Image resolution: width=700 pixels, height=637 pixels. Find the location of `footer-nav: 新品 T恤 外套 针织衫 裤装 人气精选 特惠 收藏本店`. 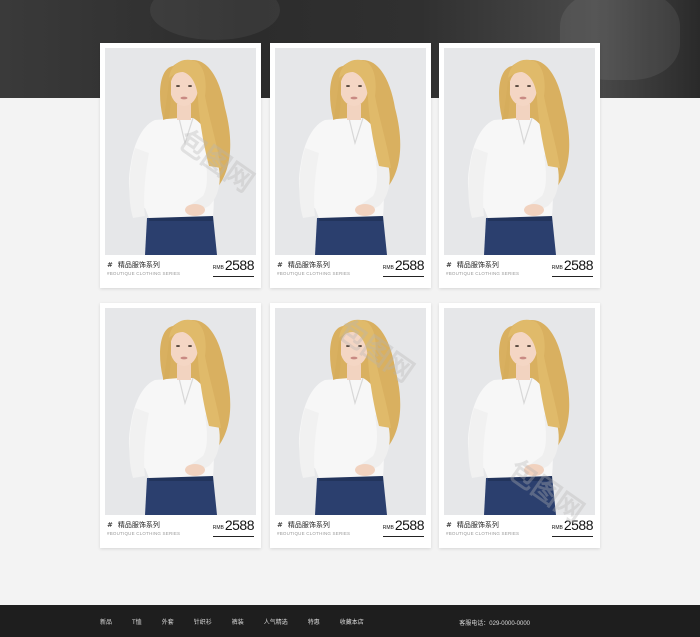

footer-nav: 新品 T恤 外套 针织衫 裤装 人气精选 特惠 收藏本店 is located at coordinates (242, 621).